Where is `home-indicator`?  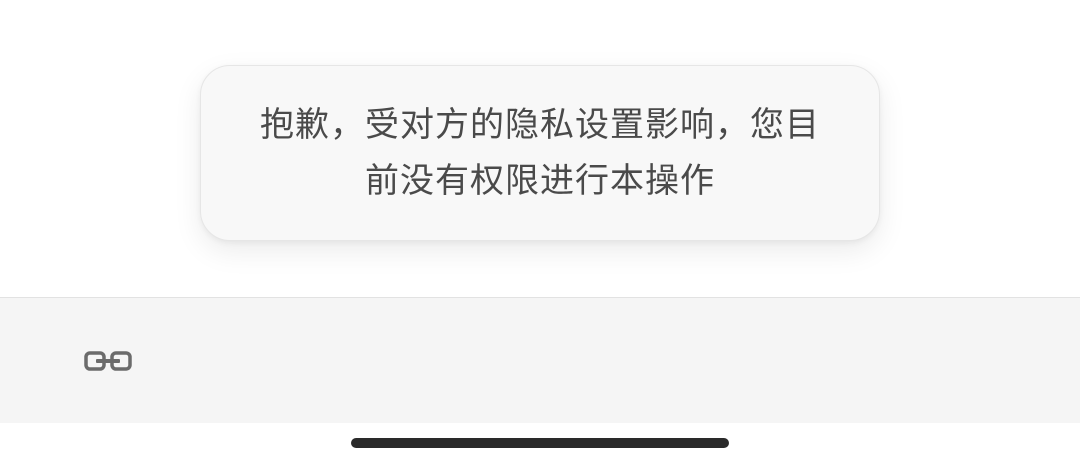 home-indicator is located at coordinates (540, 443).